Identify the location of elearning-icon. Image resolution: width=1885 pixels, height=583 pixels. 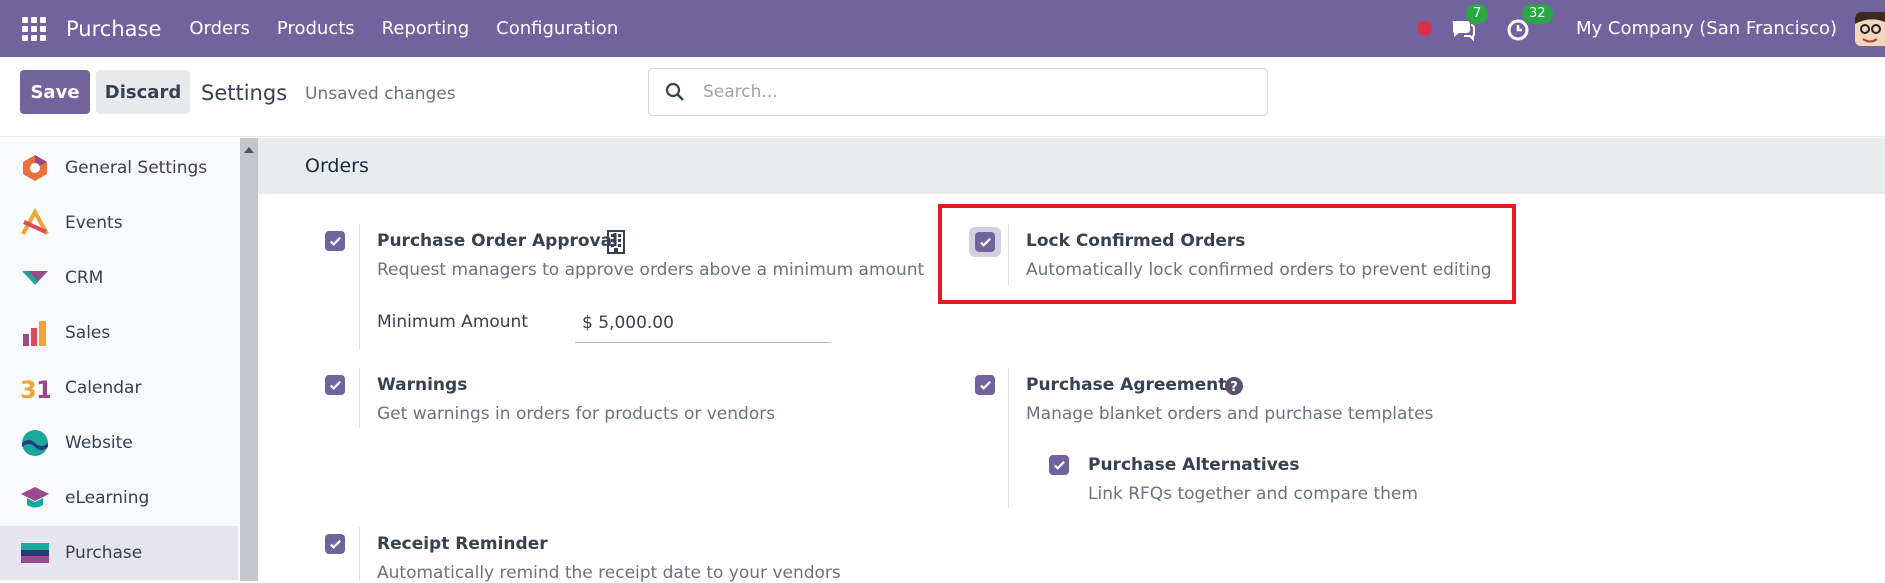
(35, 497).